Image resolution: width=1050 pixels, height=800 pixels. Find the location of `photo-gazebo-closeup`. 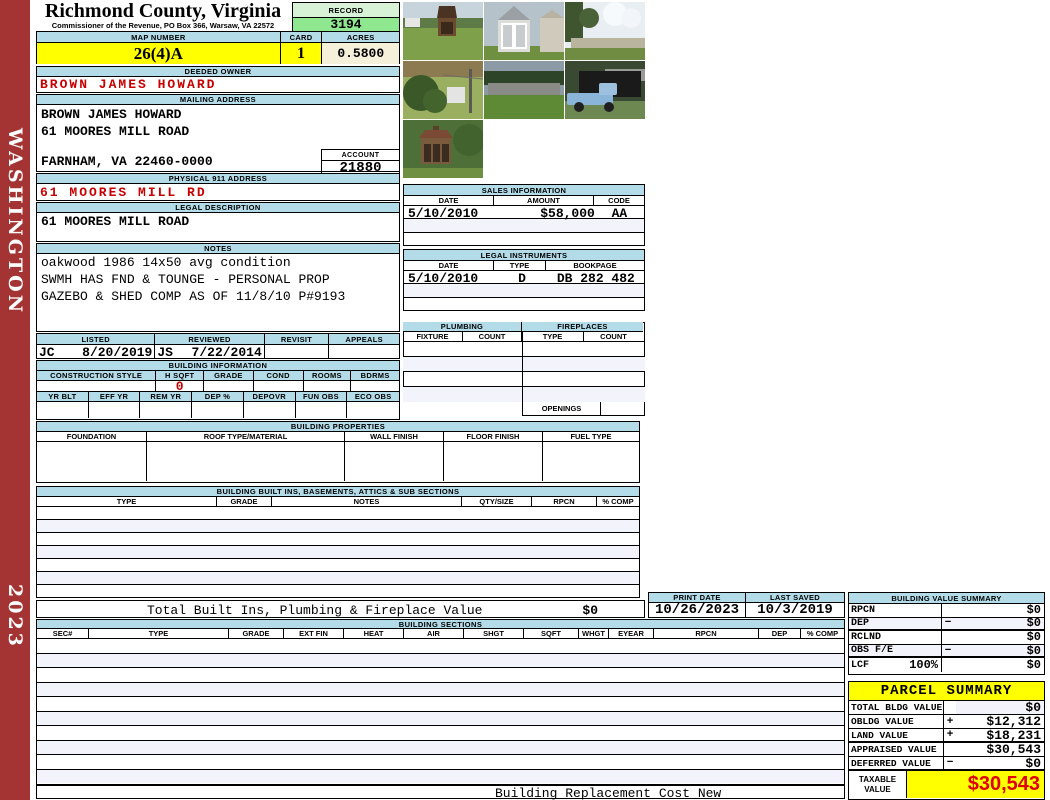

photo-gazebo-closeup is located at coordinates (443, 149).